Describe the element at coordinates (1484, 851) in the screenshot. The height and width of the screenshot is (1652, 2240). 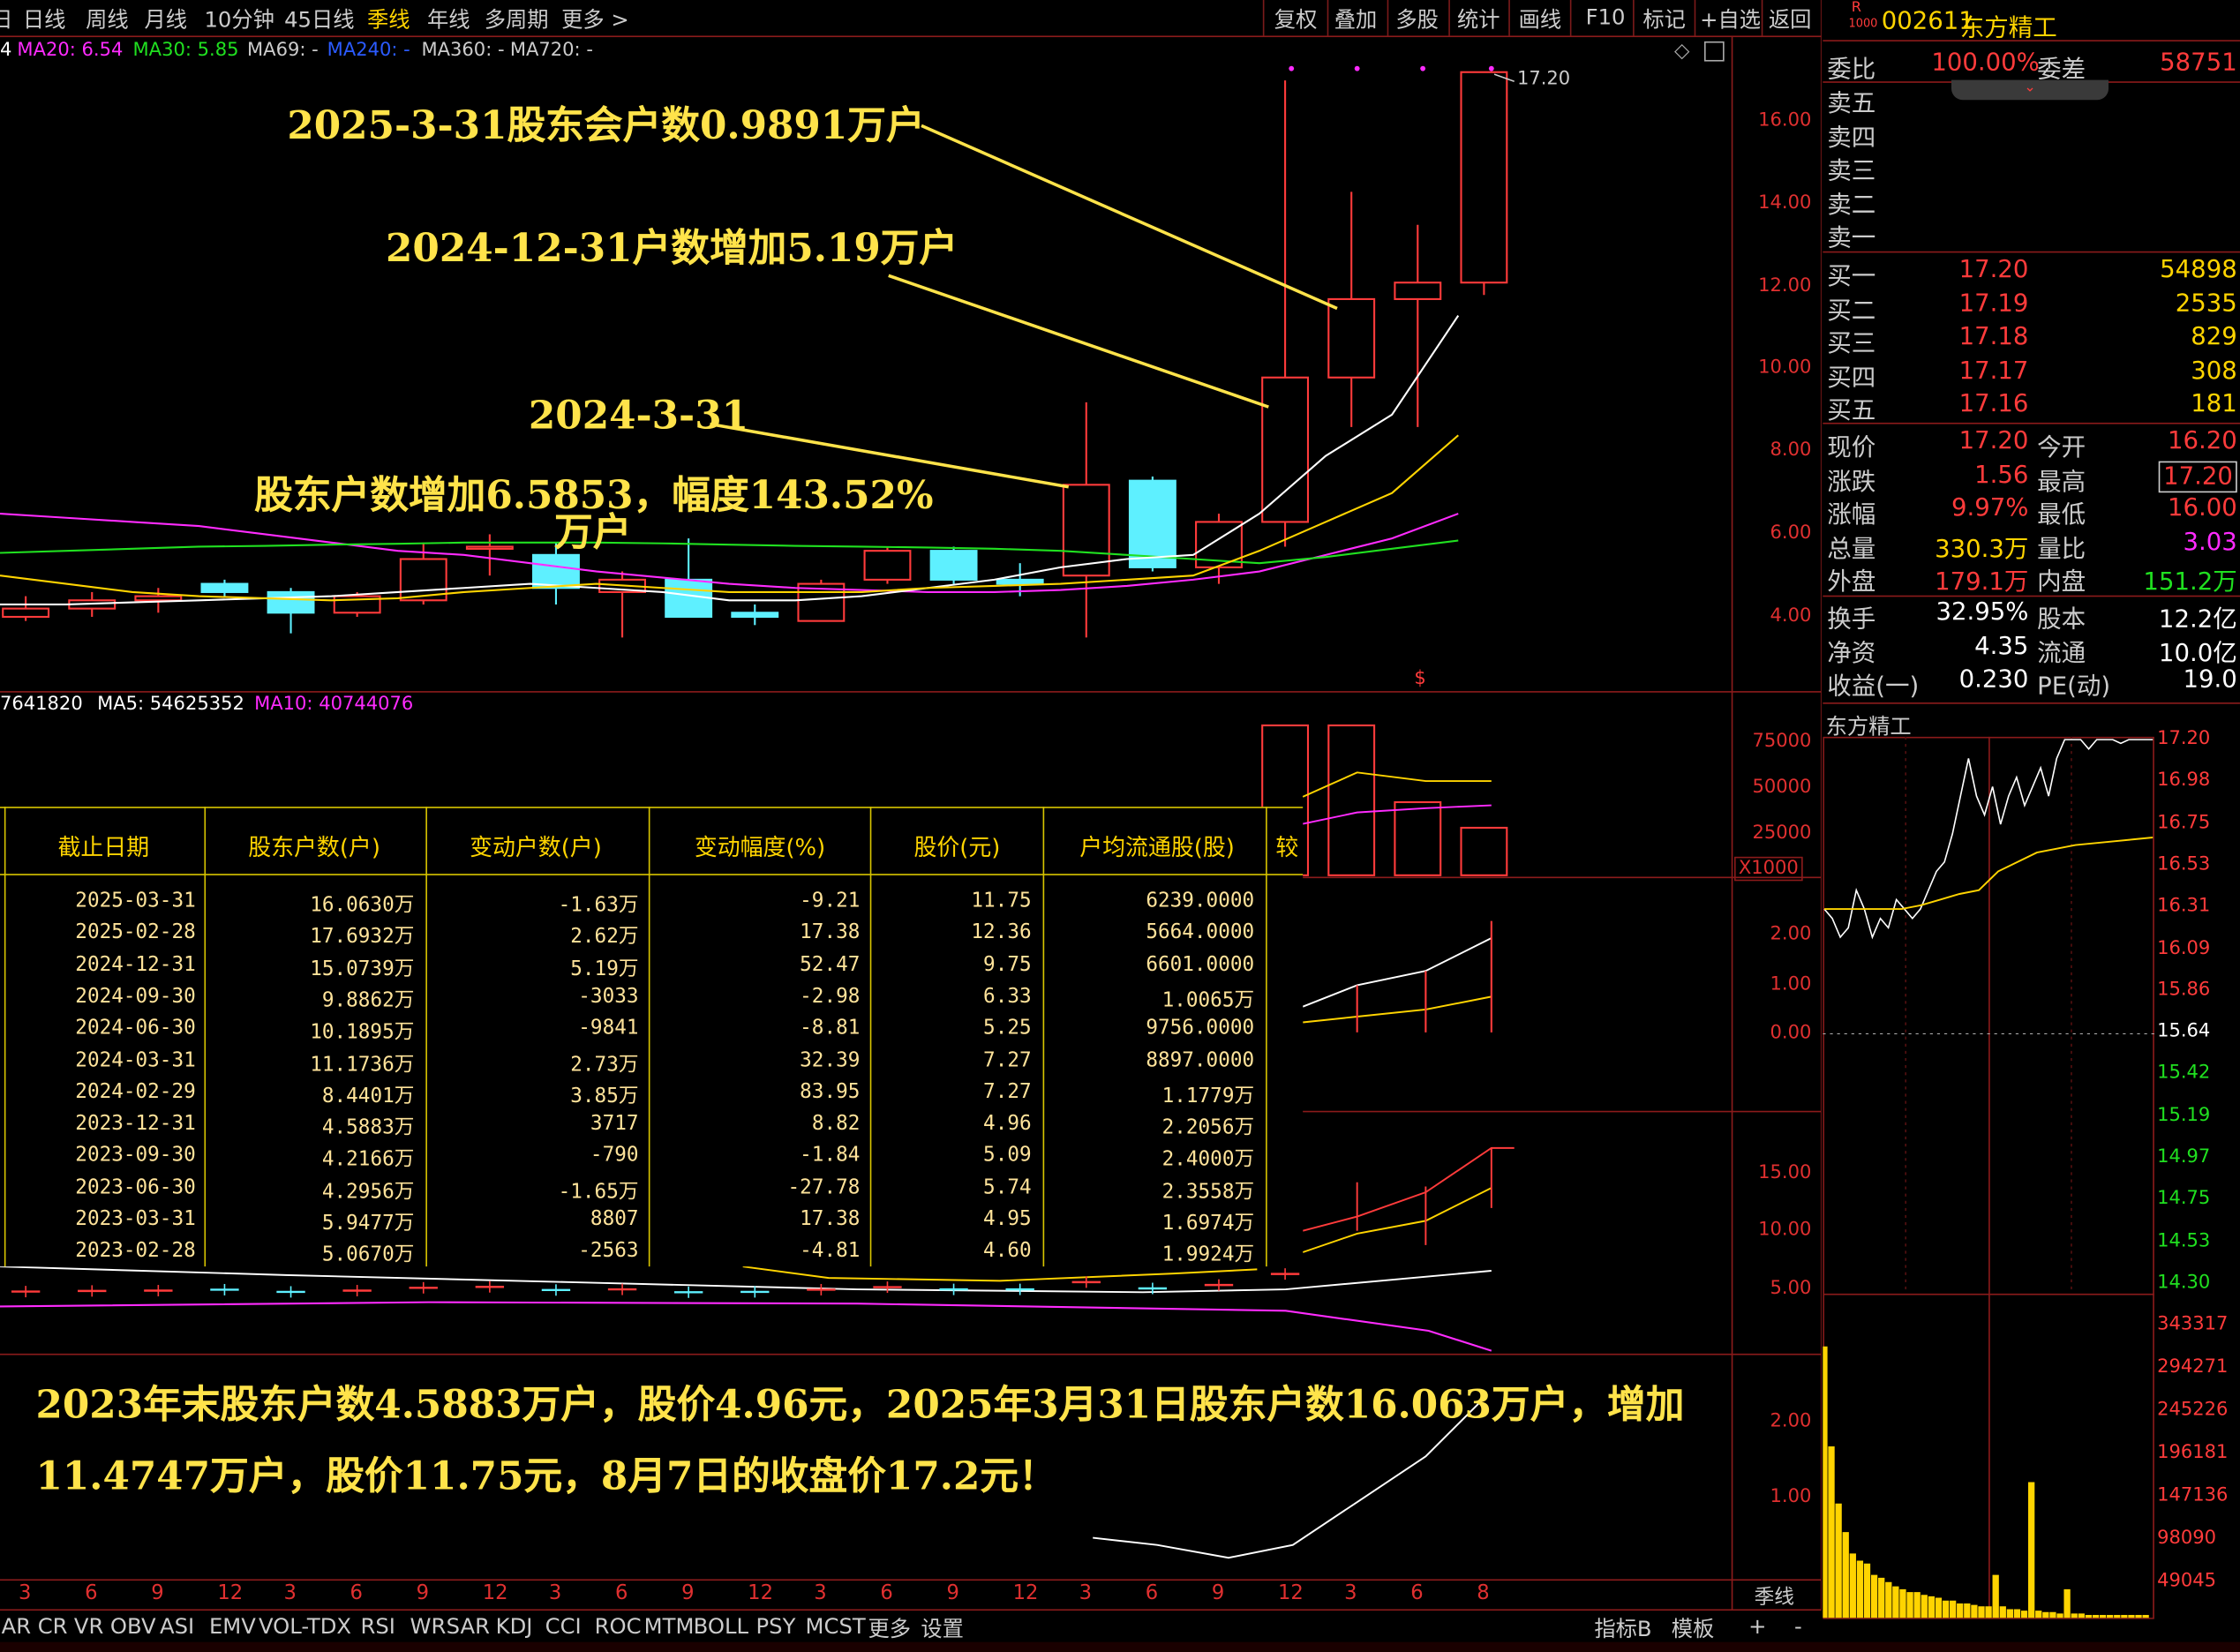
I see `volume-bar` at that location.